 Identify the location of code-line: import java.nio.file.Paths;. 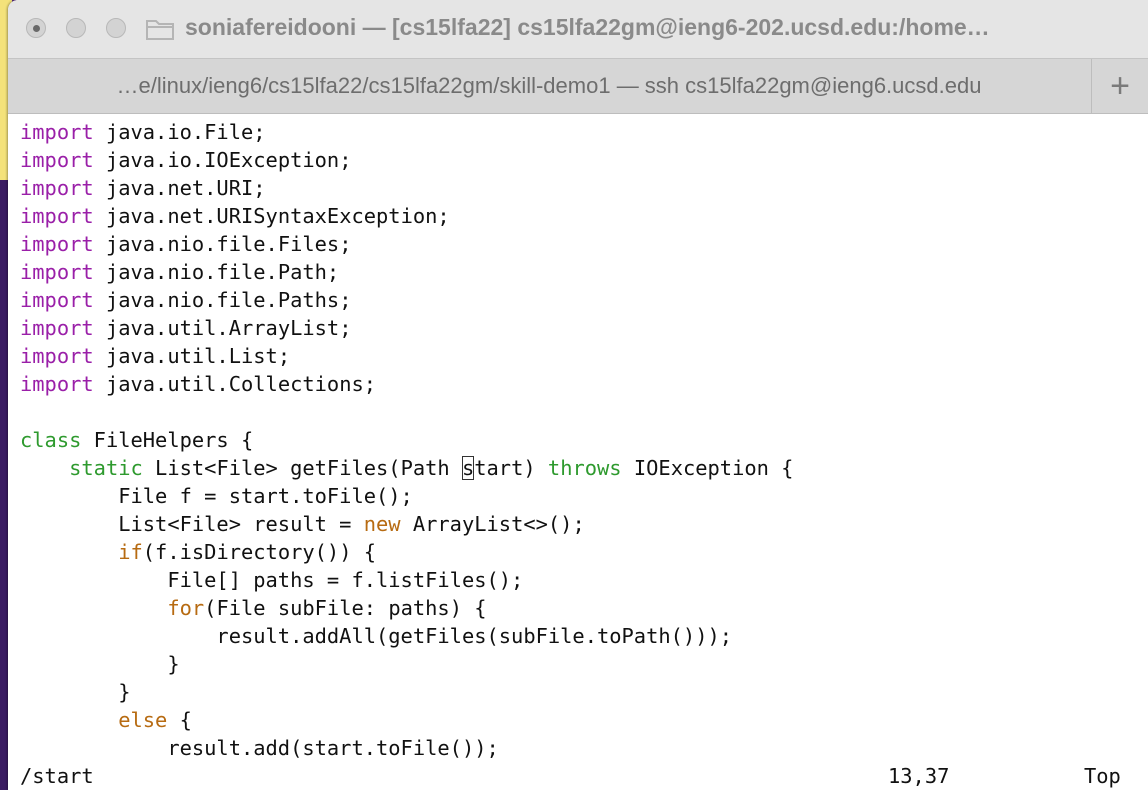
(185, 300).